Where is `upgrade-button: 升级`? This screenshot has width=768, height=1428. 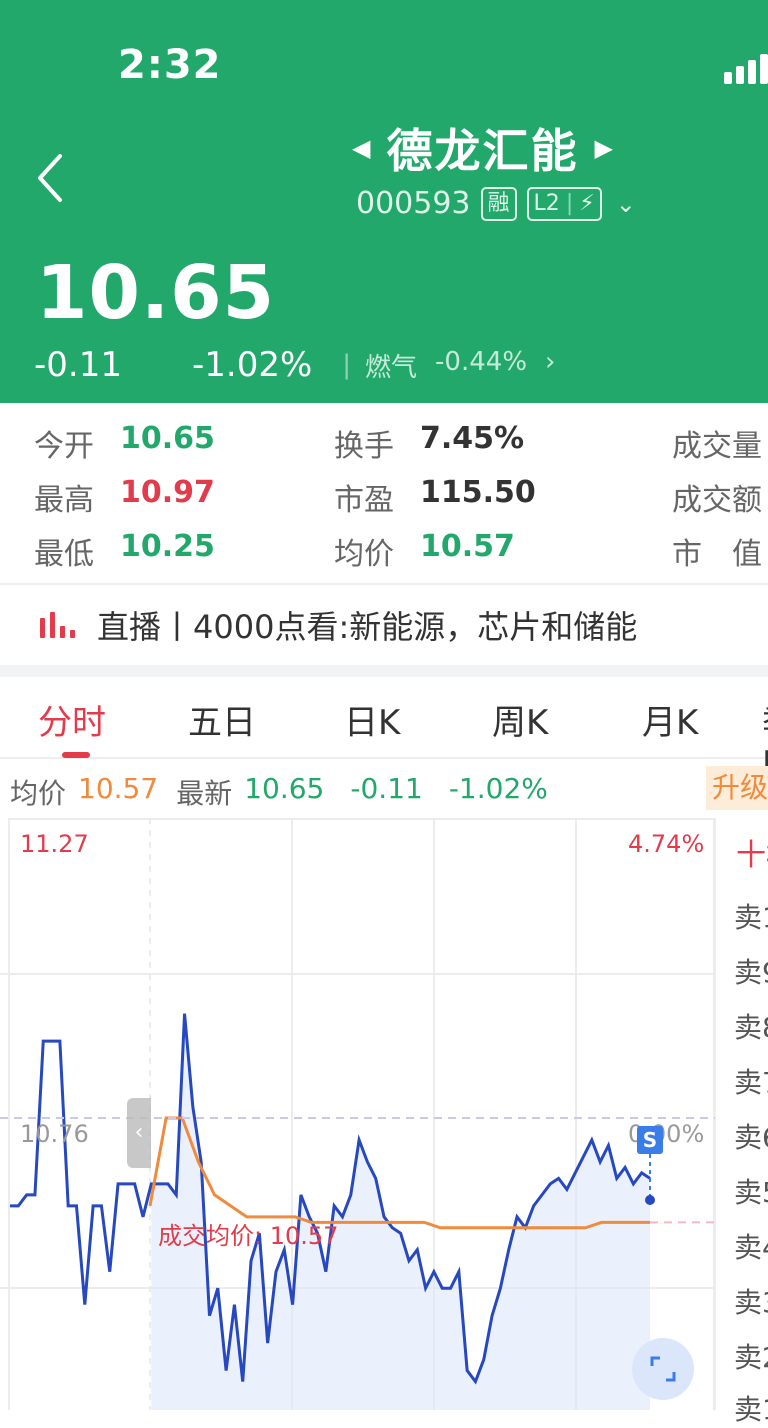
upgrade-button: 升级 is located at coordinates (737, 788).